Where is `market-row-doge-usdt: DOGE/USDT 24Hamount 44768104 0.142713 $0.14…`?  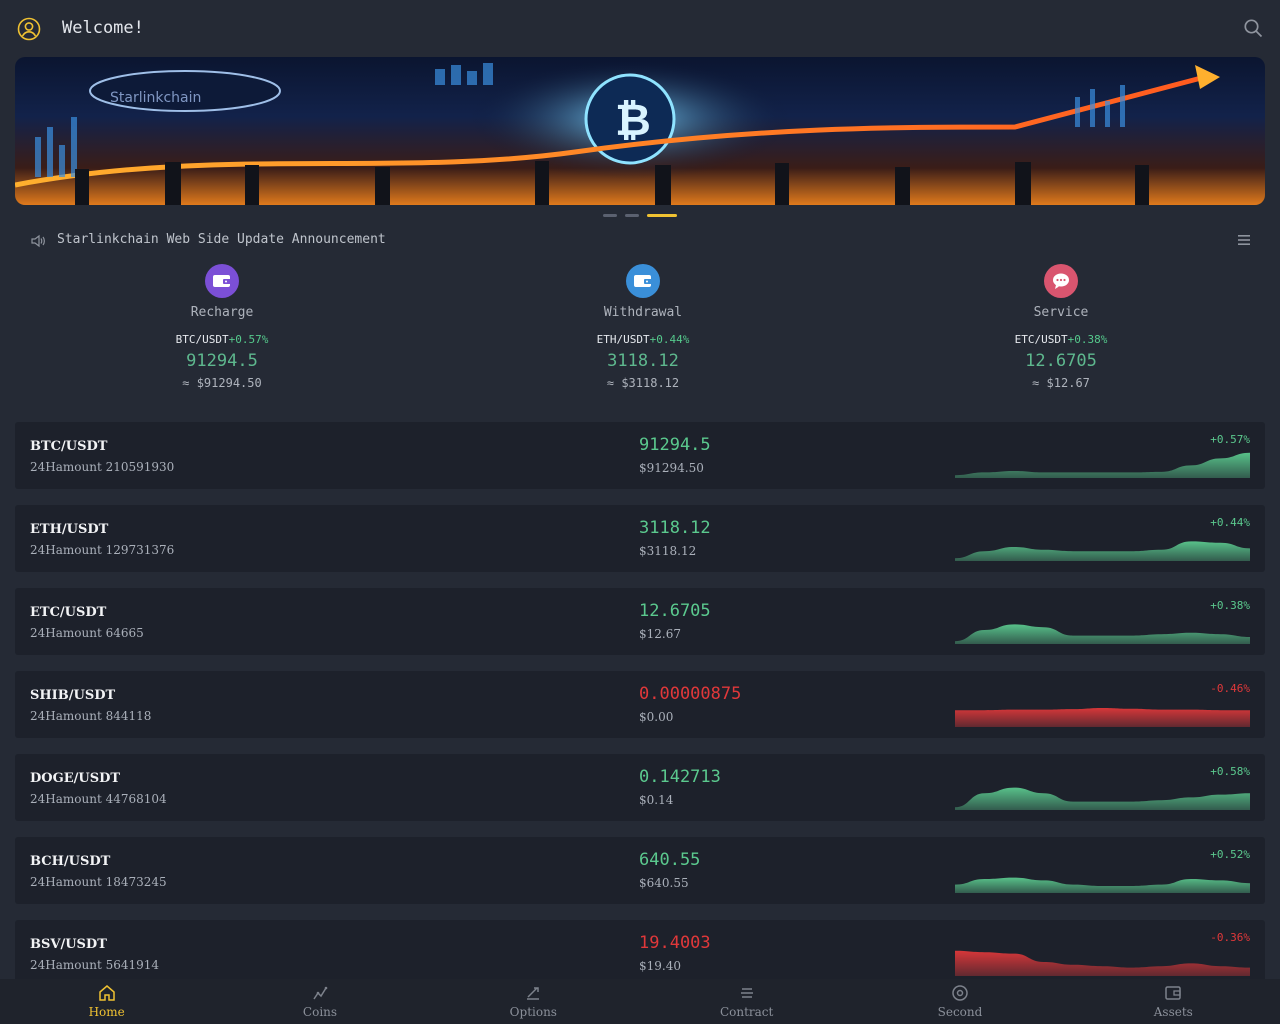 market-row-doge-usdt: DOGE/USDT 24Hamount 44768104 0.142713 $0.14… is located at coordinates (640, 787).